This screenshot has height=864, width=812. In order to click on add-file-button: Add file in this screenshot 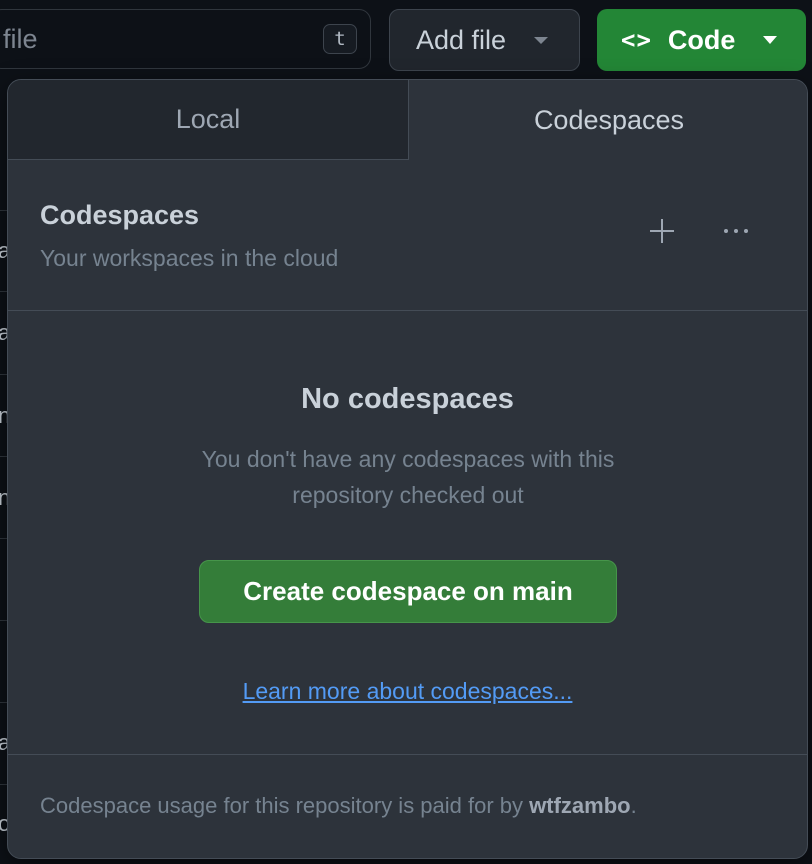, I will do `click(484, 40)`.